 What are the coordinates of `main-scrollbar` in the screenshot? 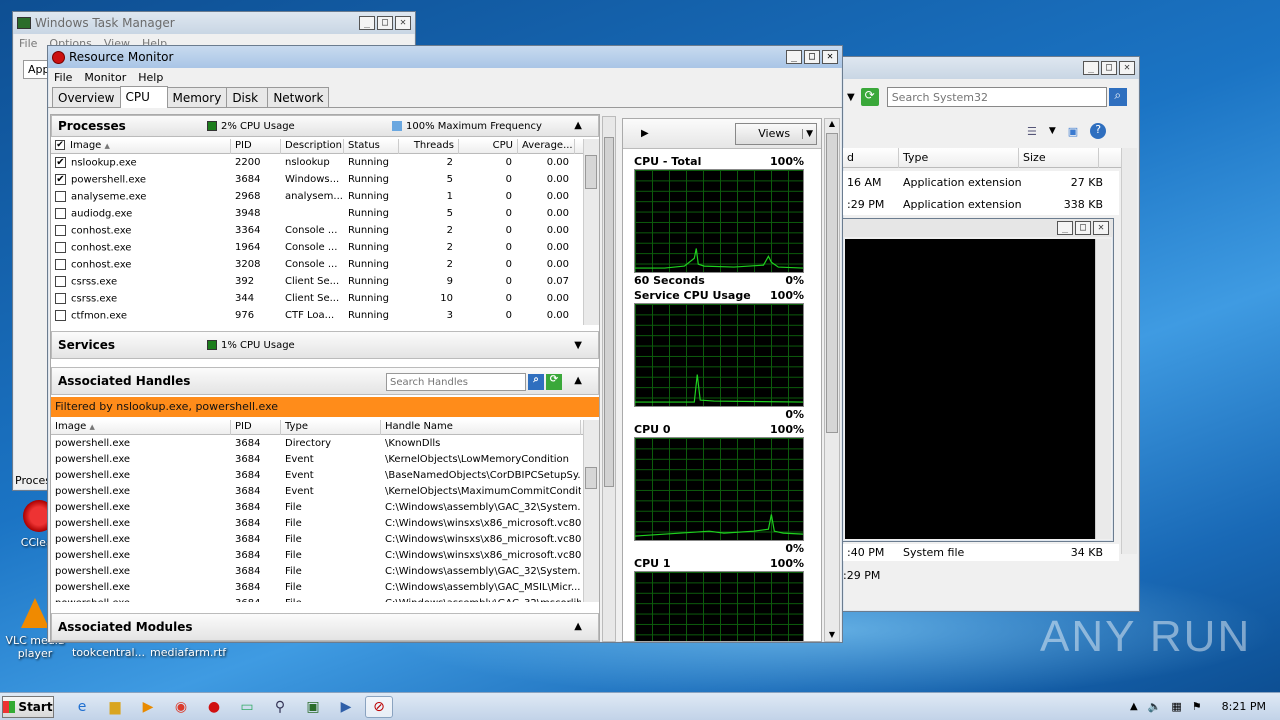 It's located at (609, 379).